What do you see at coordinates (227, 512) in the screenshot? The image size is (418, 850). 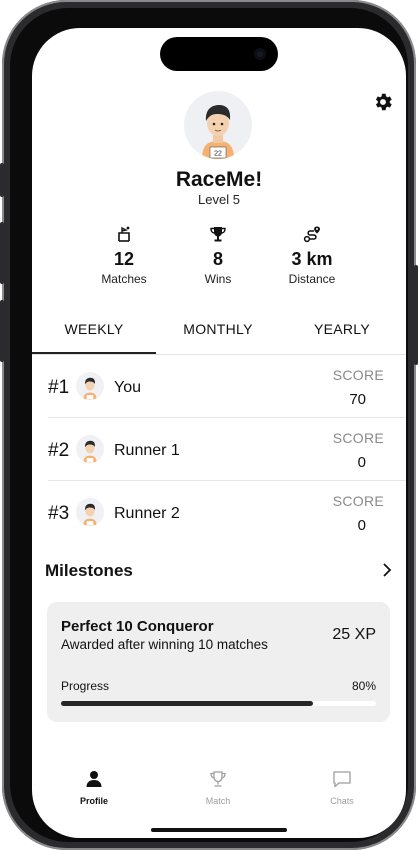 I see `leaderboard-row: #3 Runner 2 SCORE 0` at bounding box center [227, 512].